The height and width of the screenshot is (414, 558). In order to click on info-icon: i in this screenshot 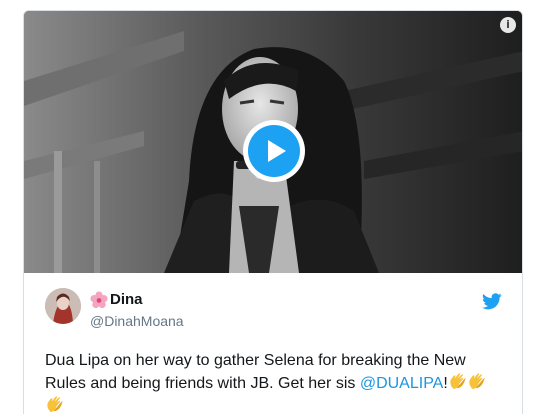, I will do `click(508, 25)`.